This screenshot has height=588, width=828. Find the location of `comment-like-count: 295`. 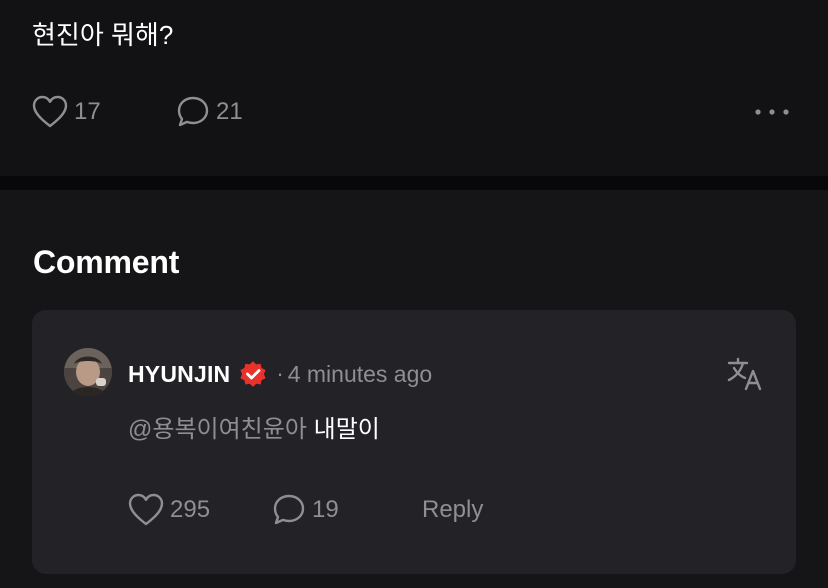

comment-like-count: 295 is located at coordinates (190, 509).